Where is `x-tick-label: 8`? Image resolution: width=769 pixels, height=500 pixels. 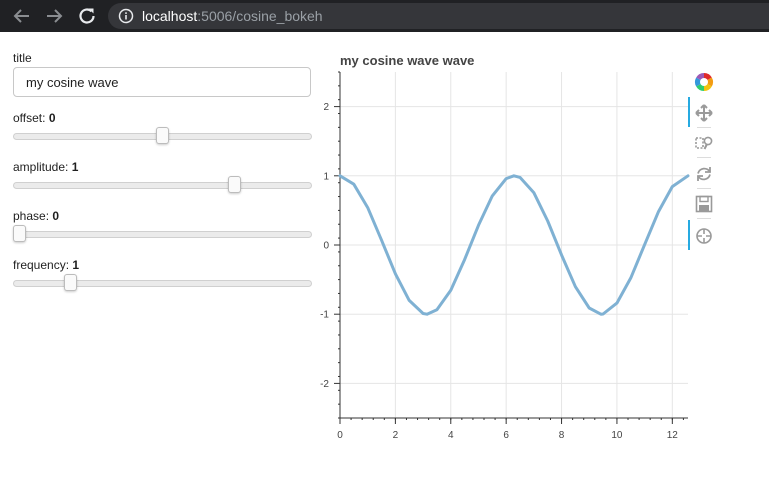 x-tick-label: 8 is located at coordinates (562, 435).